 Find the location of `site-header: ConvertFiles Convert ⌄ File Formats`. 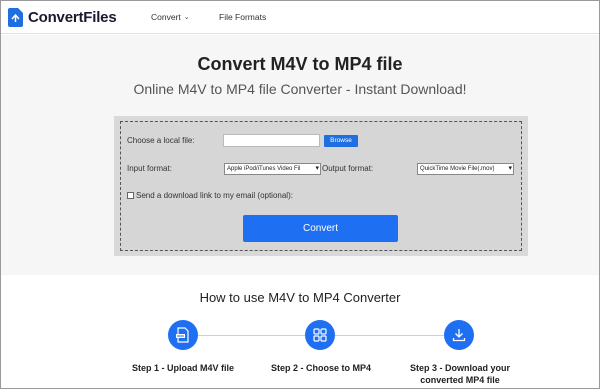

site-header: ConvertFiles Convert ⌄ File Formats is located at coordinates (300, 17).